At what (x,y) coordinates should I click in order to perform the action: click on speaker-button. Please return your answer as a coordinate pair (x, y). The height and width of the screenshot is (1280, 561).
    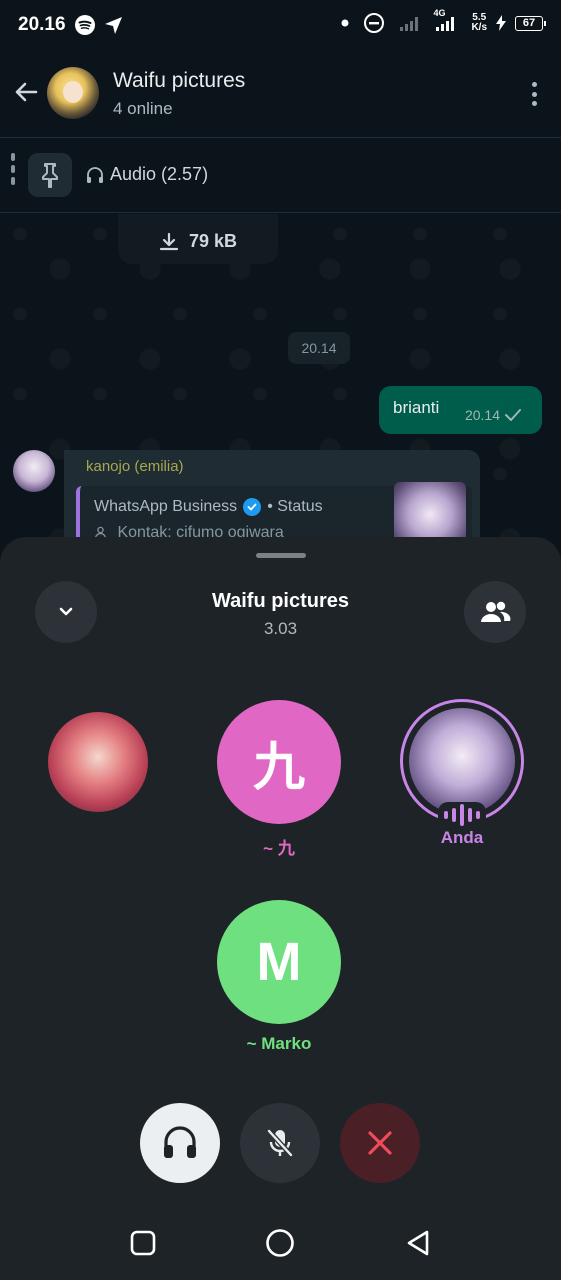
    Looking at the image, I should click on (180, 1143).